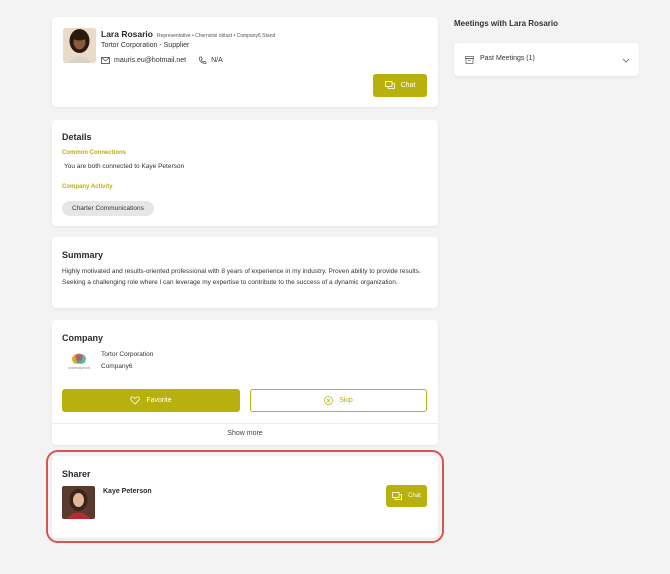 This screenshot has height=574, width=670. I want to click on avatar-portrait-icon, so click(79, 45).